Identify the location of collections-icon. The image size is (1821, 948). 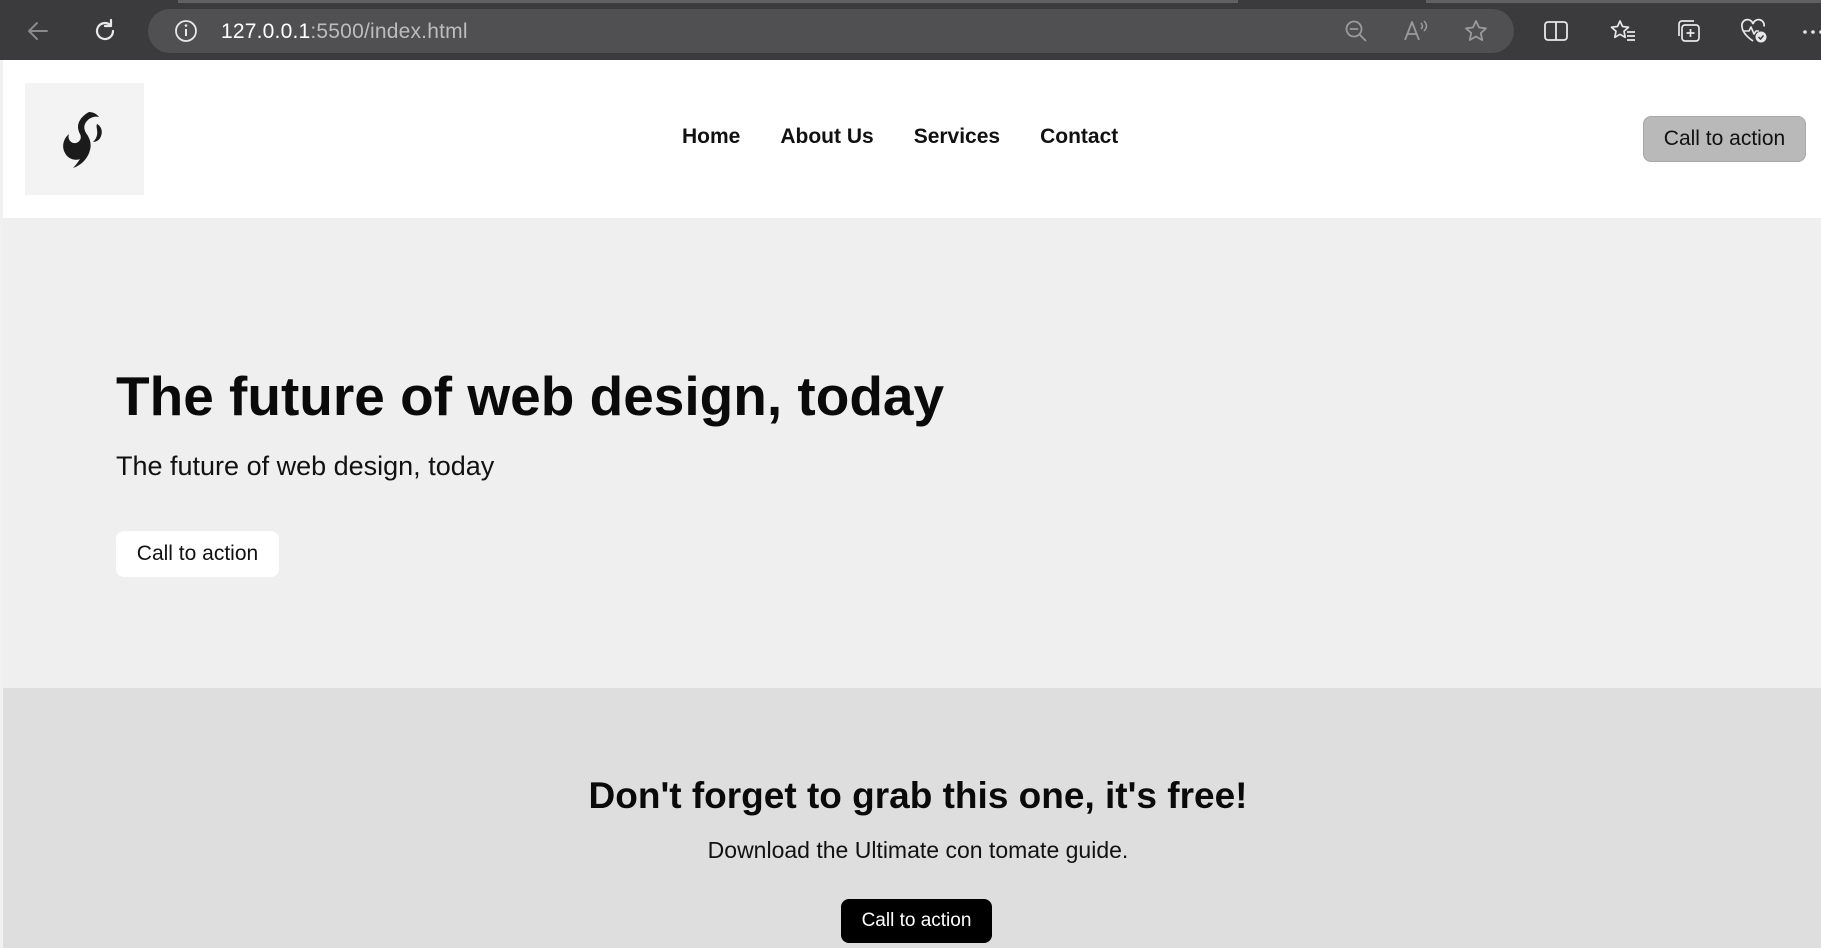
(1689, 31).